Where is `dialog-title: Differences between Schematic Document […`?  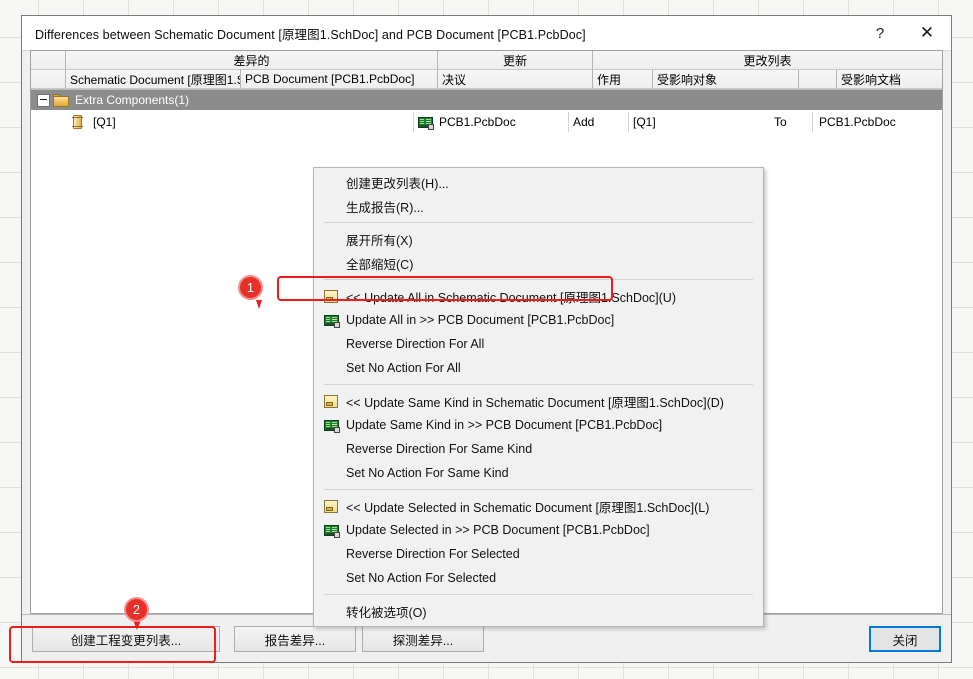 dialog-title: Differences between Schematic Document [… is located at coordinates (310, 34).